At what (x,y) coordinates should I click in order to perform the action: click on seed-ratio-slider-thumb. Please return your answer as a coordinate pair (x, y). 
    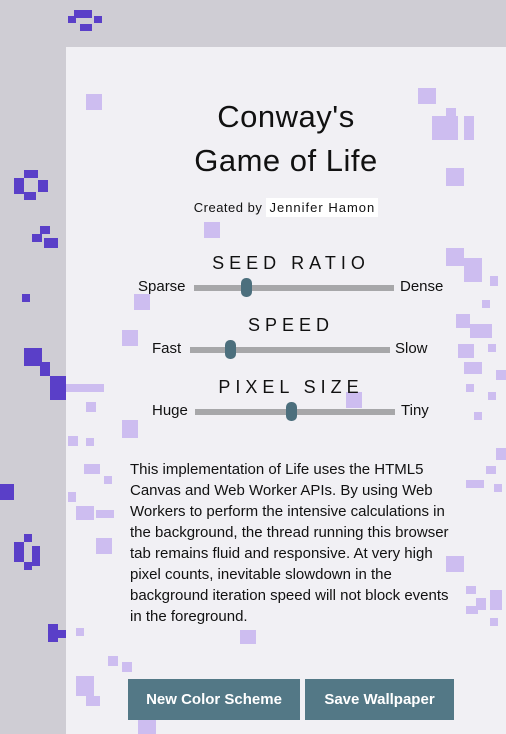
    Looking at the image, I should click on (246, 287).